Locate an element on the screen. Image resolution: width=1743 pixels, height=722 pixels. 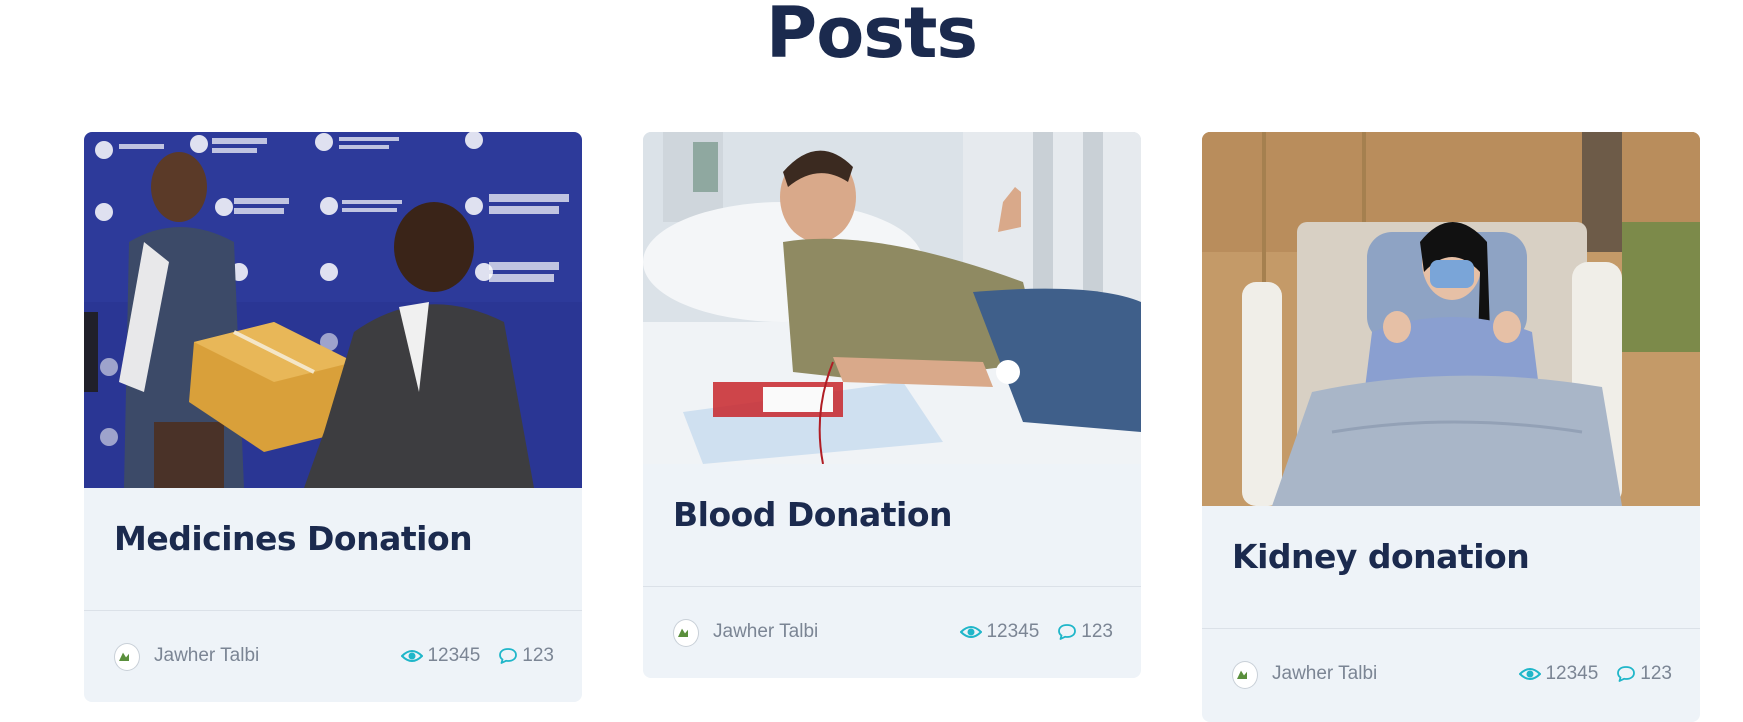
page-title: Posts is located at coordinates (871, 37).